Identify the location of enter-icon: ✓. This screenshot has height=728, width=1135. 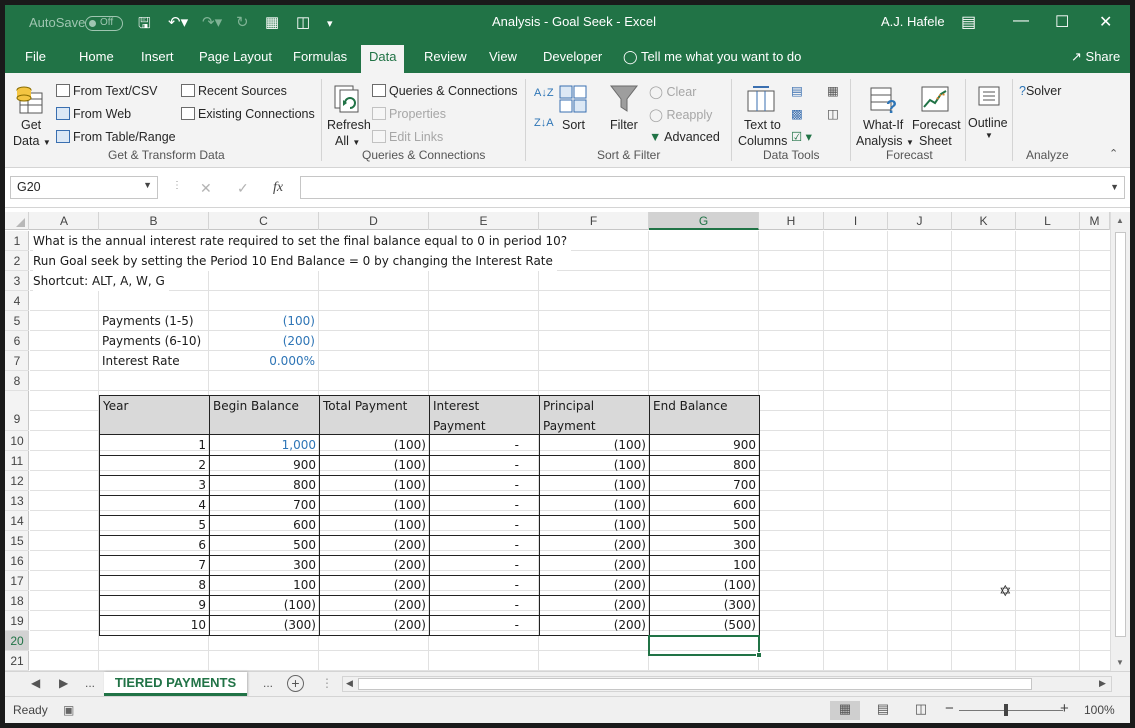
(243, 188).